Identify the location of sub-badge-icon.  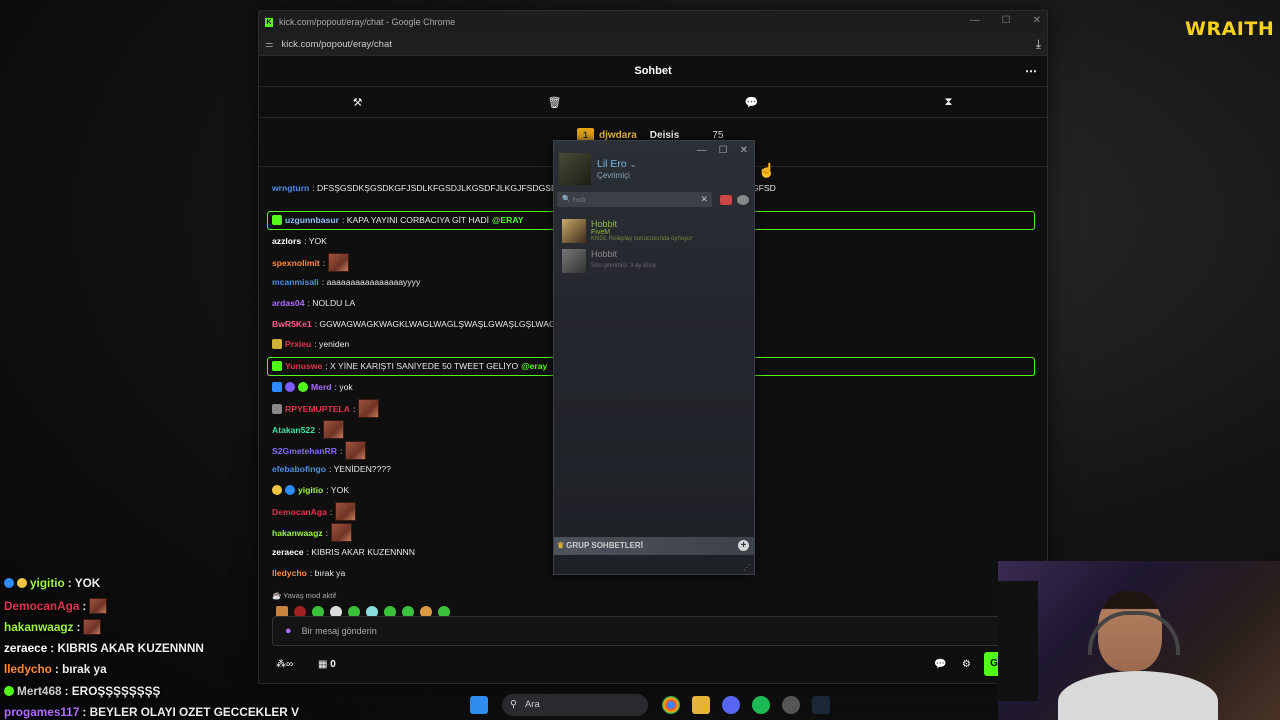
(9, 691).